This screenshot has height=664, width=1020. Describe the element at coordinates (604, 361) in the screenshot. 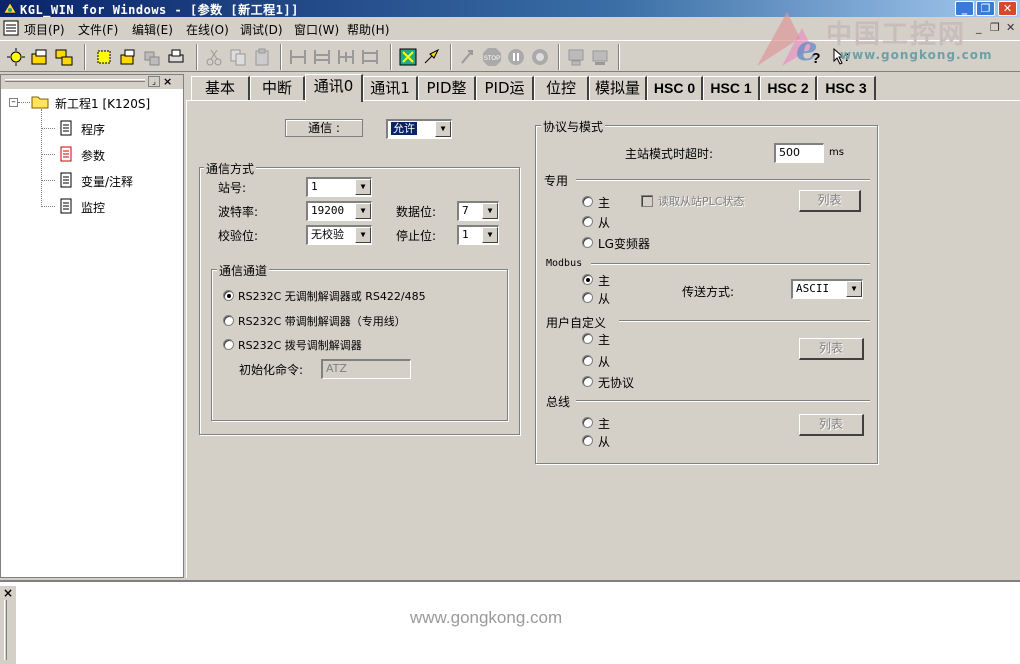

I see `user-slave-label: 从` at that location.